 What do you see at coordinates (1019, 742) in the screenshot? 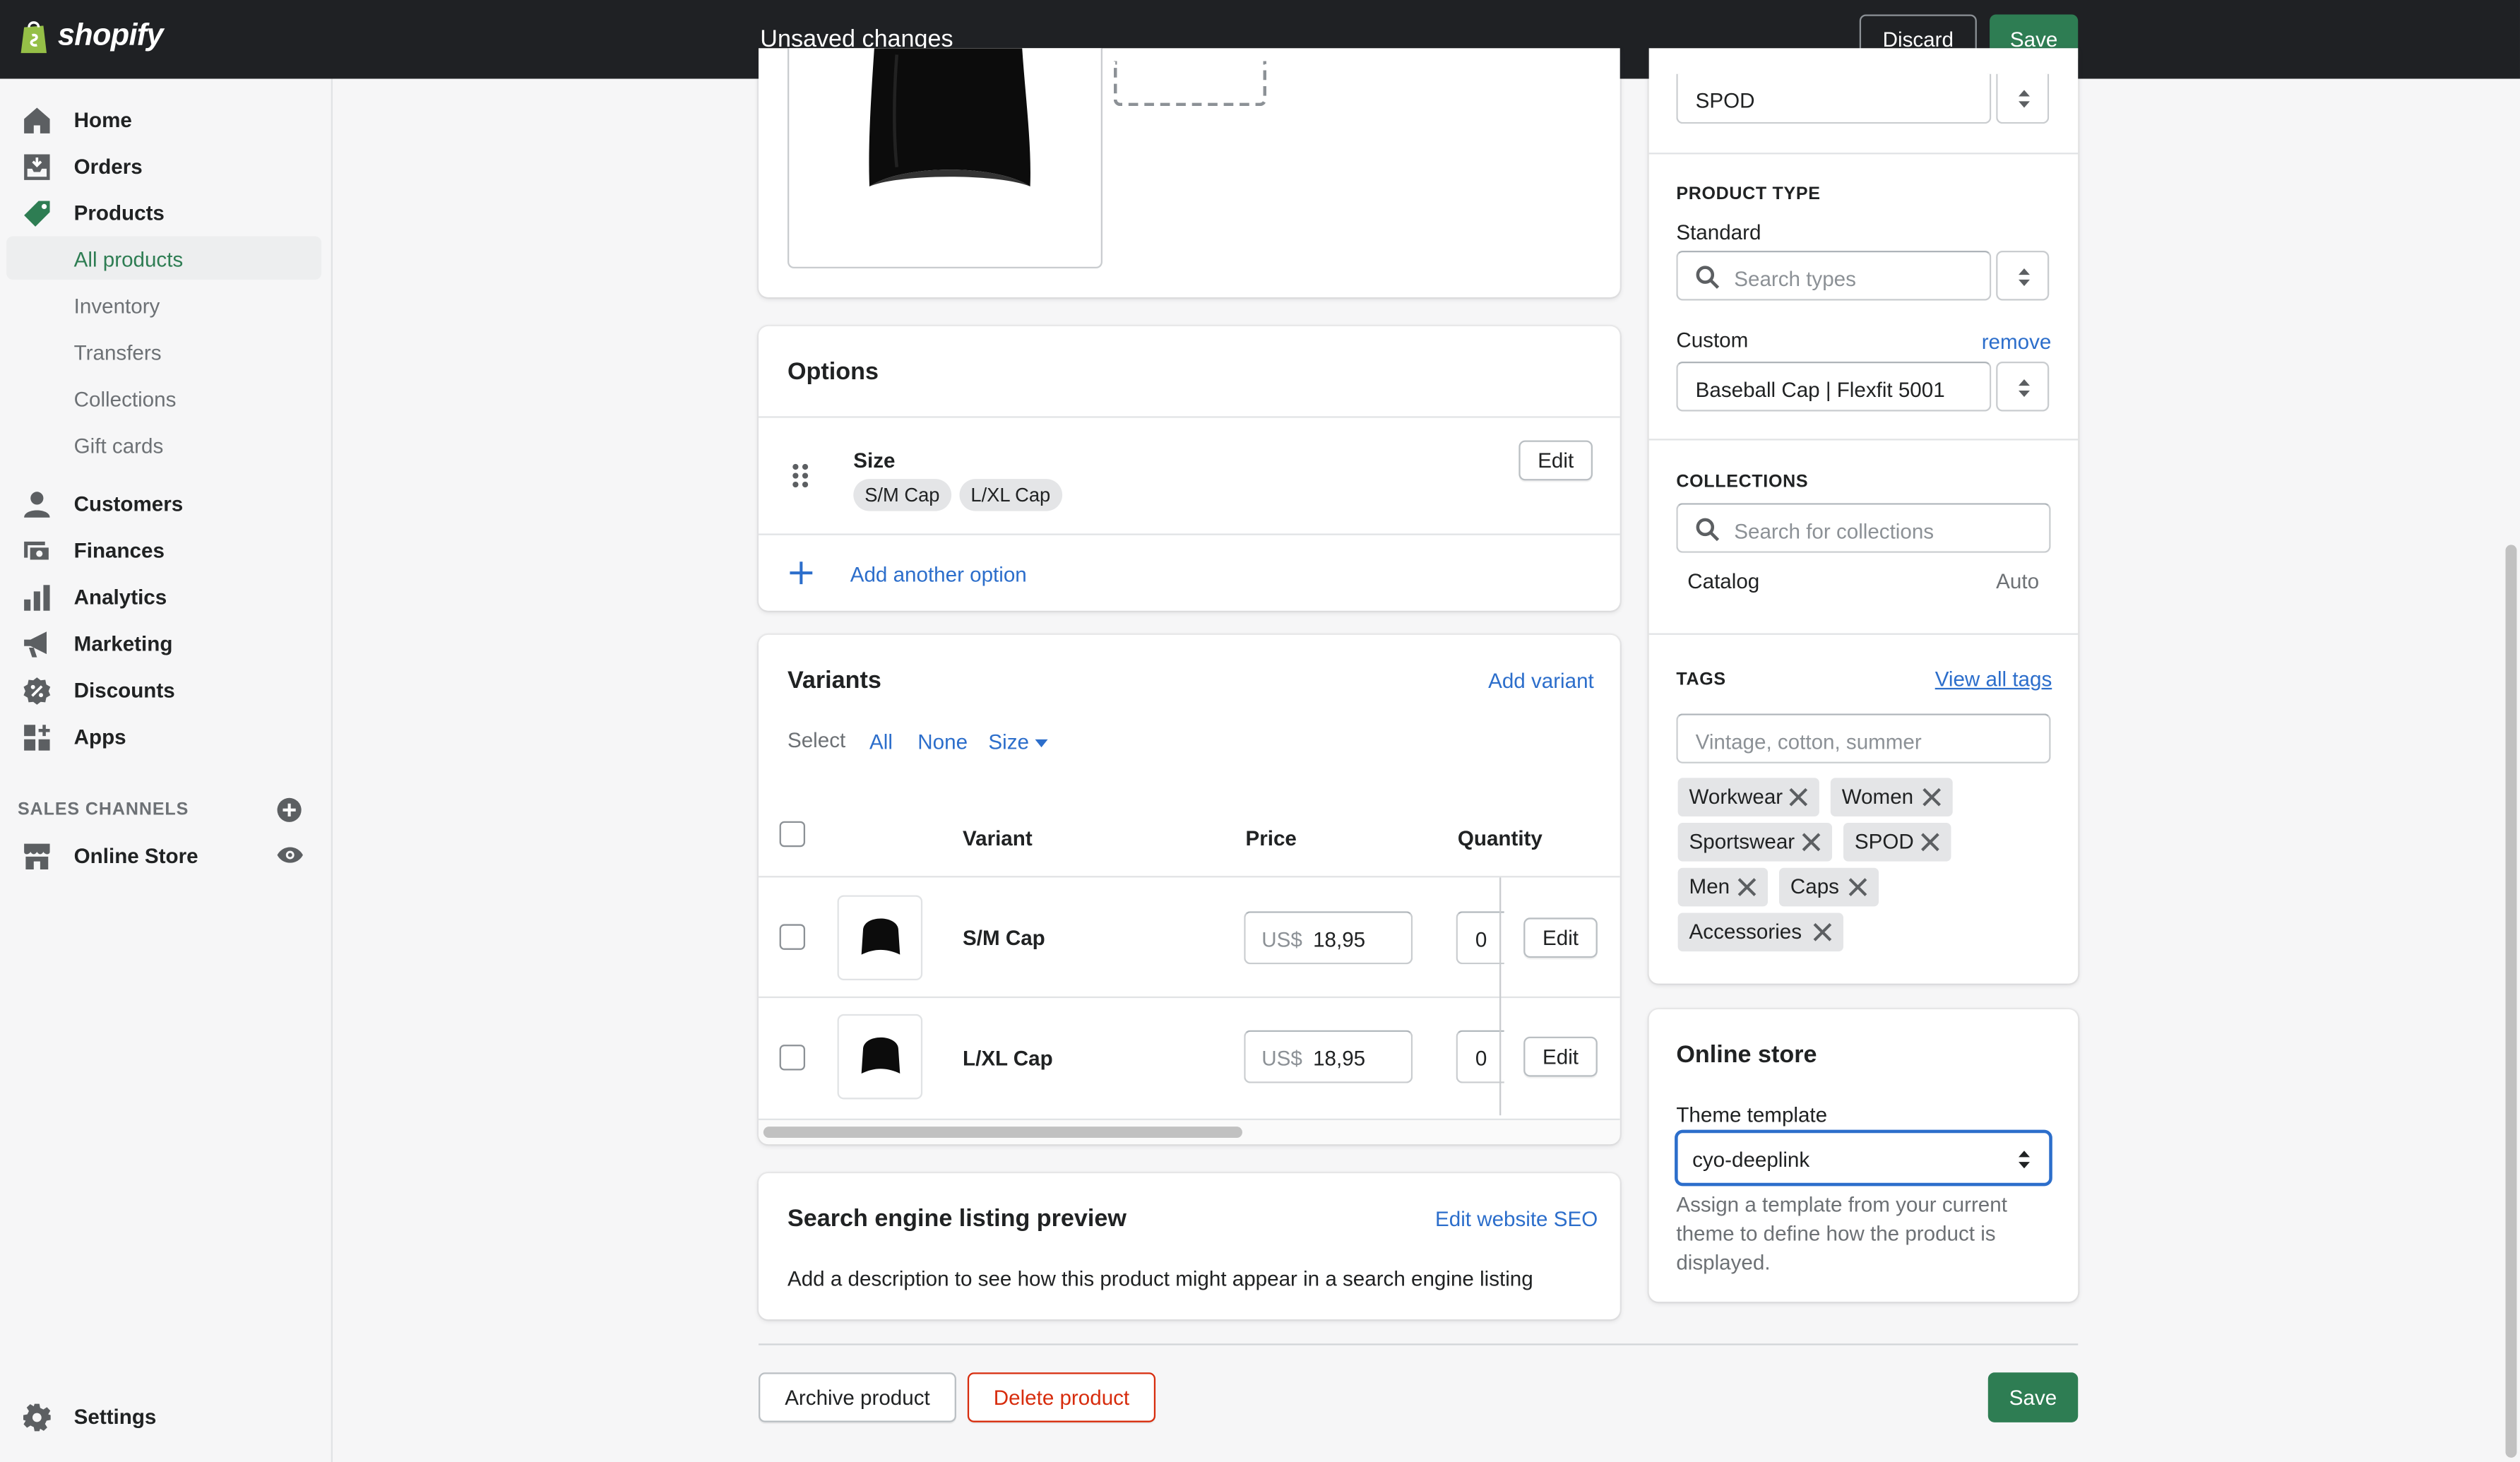
I see `select-size-dropdown: Size` at bounding box center [1019, 742].